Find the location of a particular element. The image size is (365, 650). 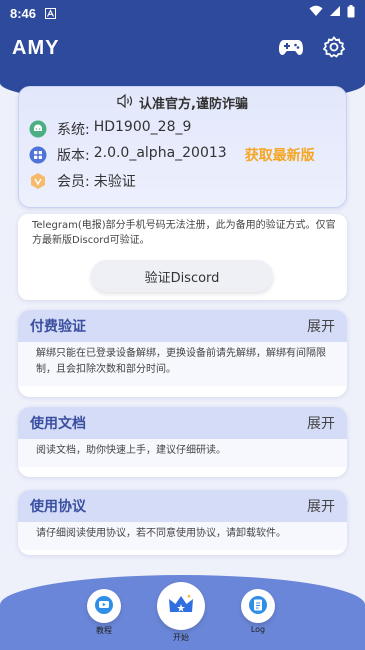

crown-icon is located at coordinates (181, 606).